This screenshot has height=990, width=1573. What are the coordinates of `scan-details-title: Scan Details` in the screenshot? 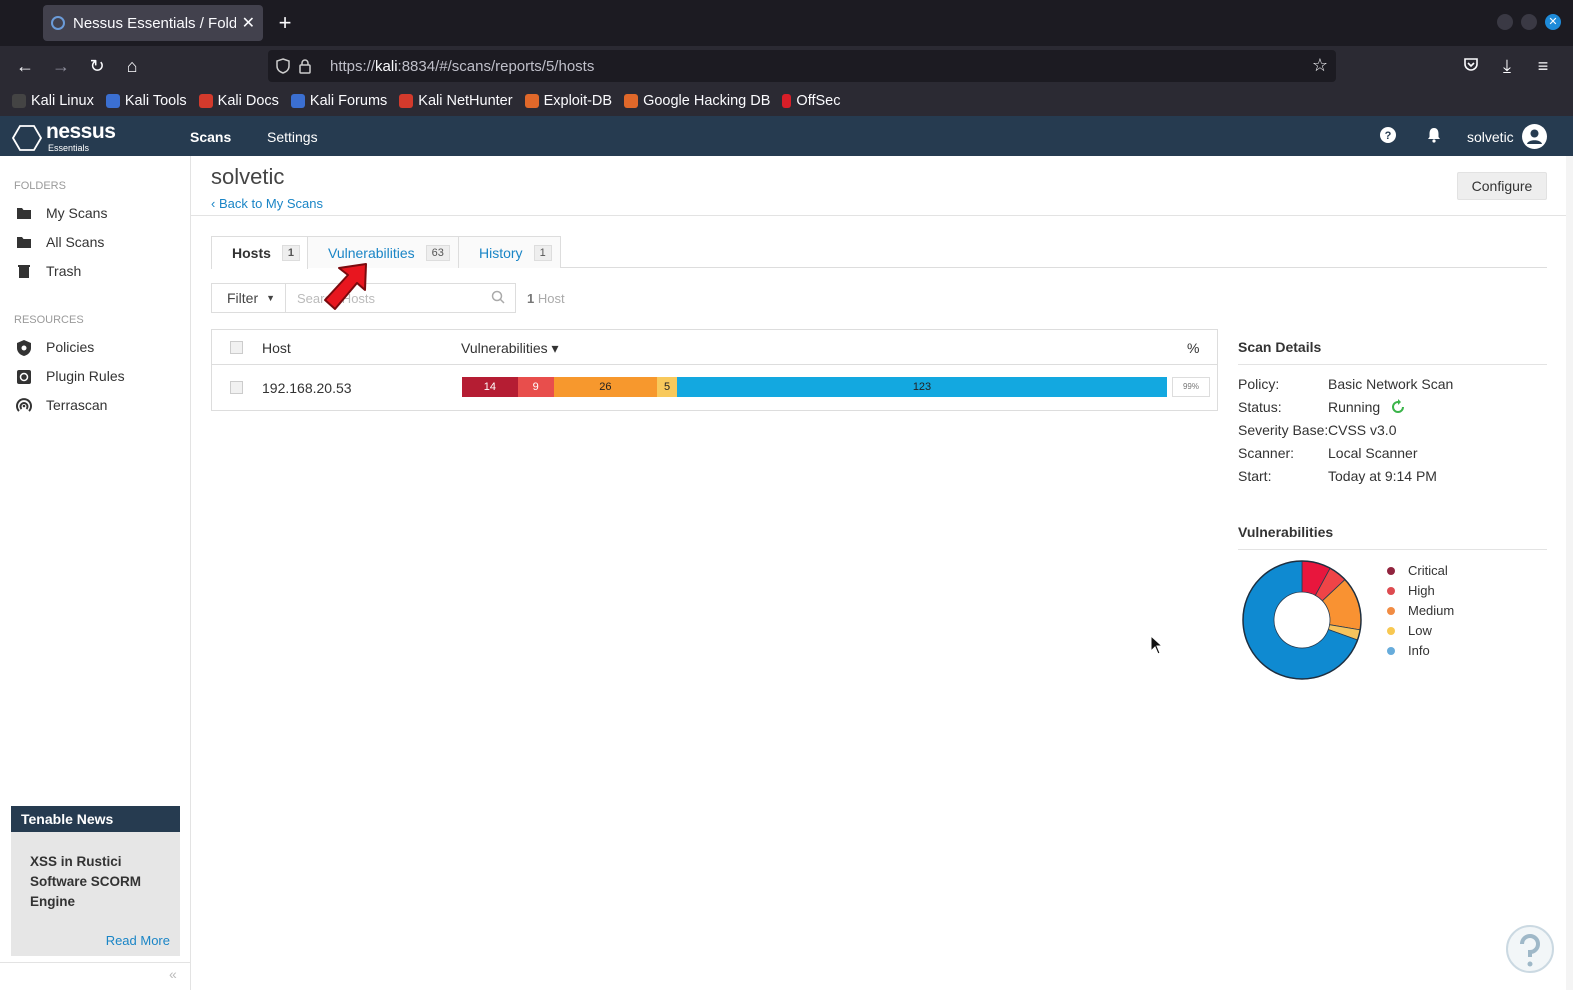 It's located at (1280, 347).